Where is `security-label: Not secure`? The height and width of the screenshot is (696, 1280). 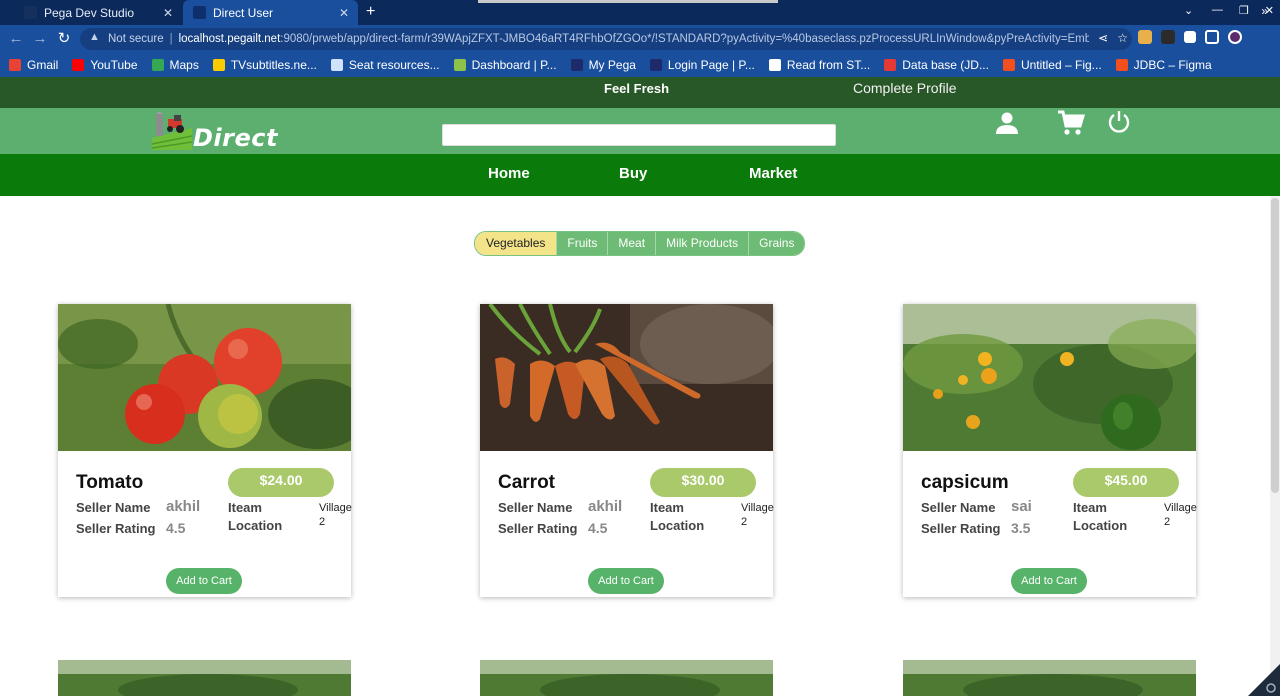
security-label: Not secure is located at coordinates (136, 39).